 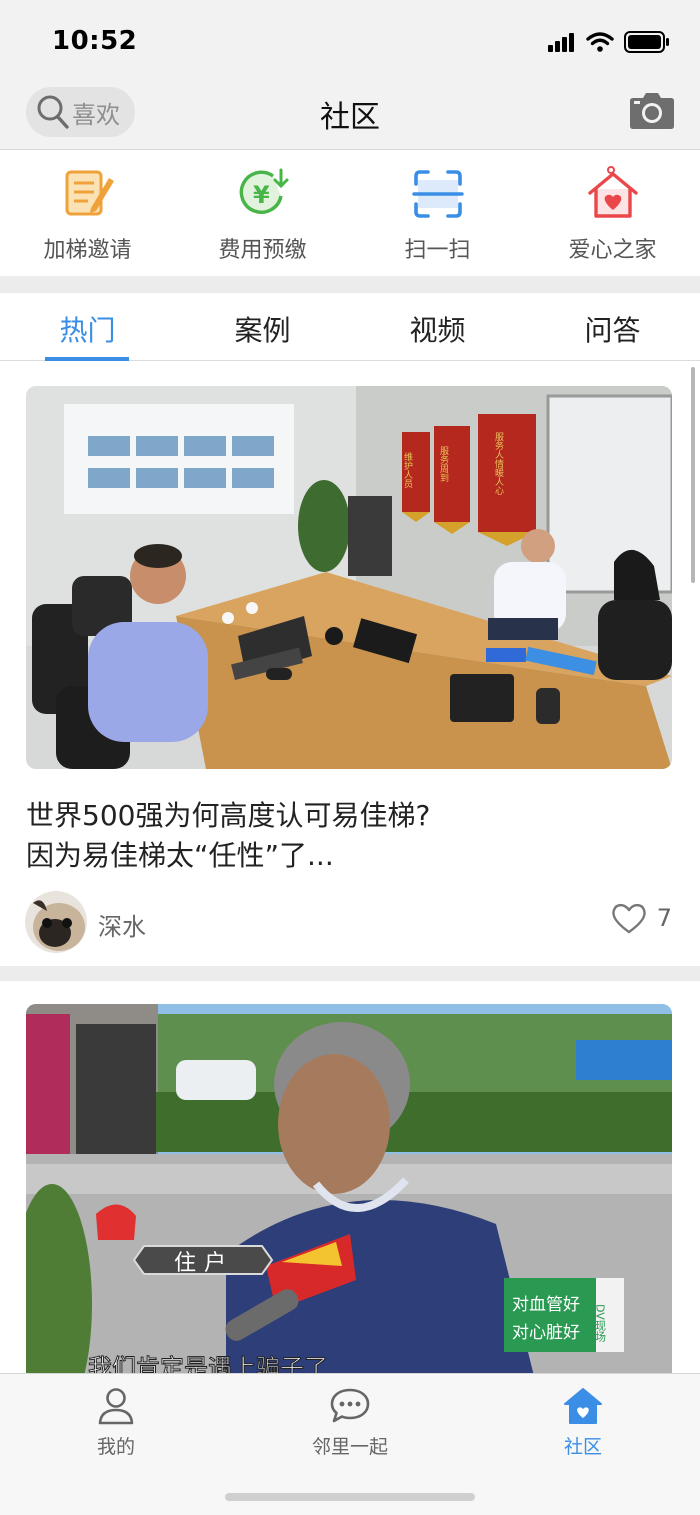 I want to click on tab-cases: 案例, so click(x=262, y=327).